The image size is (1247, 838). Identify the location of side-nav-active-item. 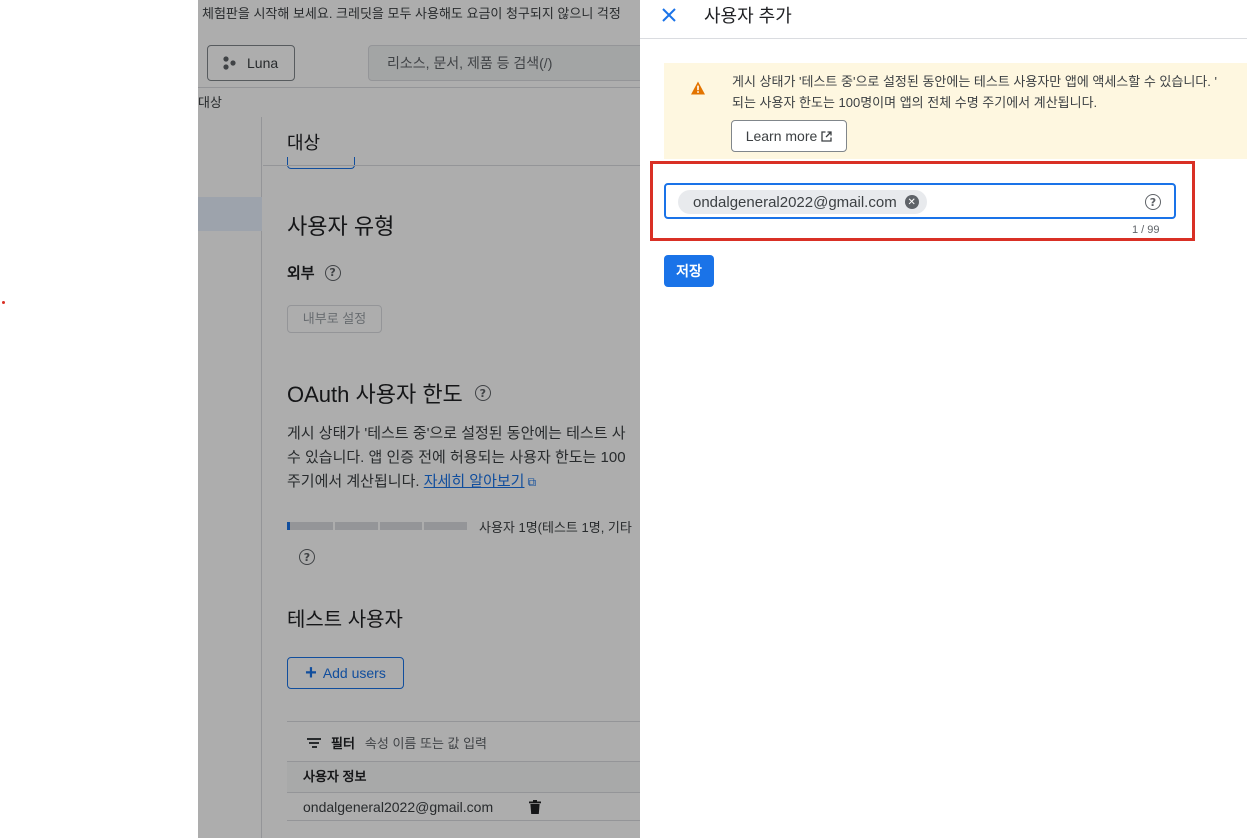
(230, 214).